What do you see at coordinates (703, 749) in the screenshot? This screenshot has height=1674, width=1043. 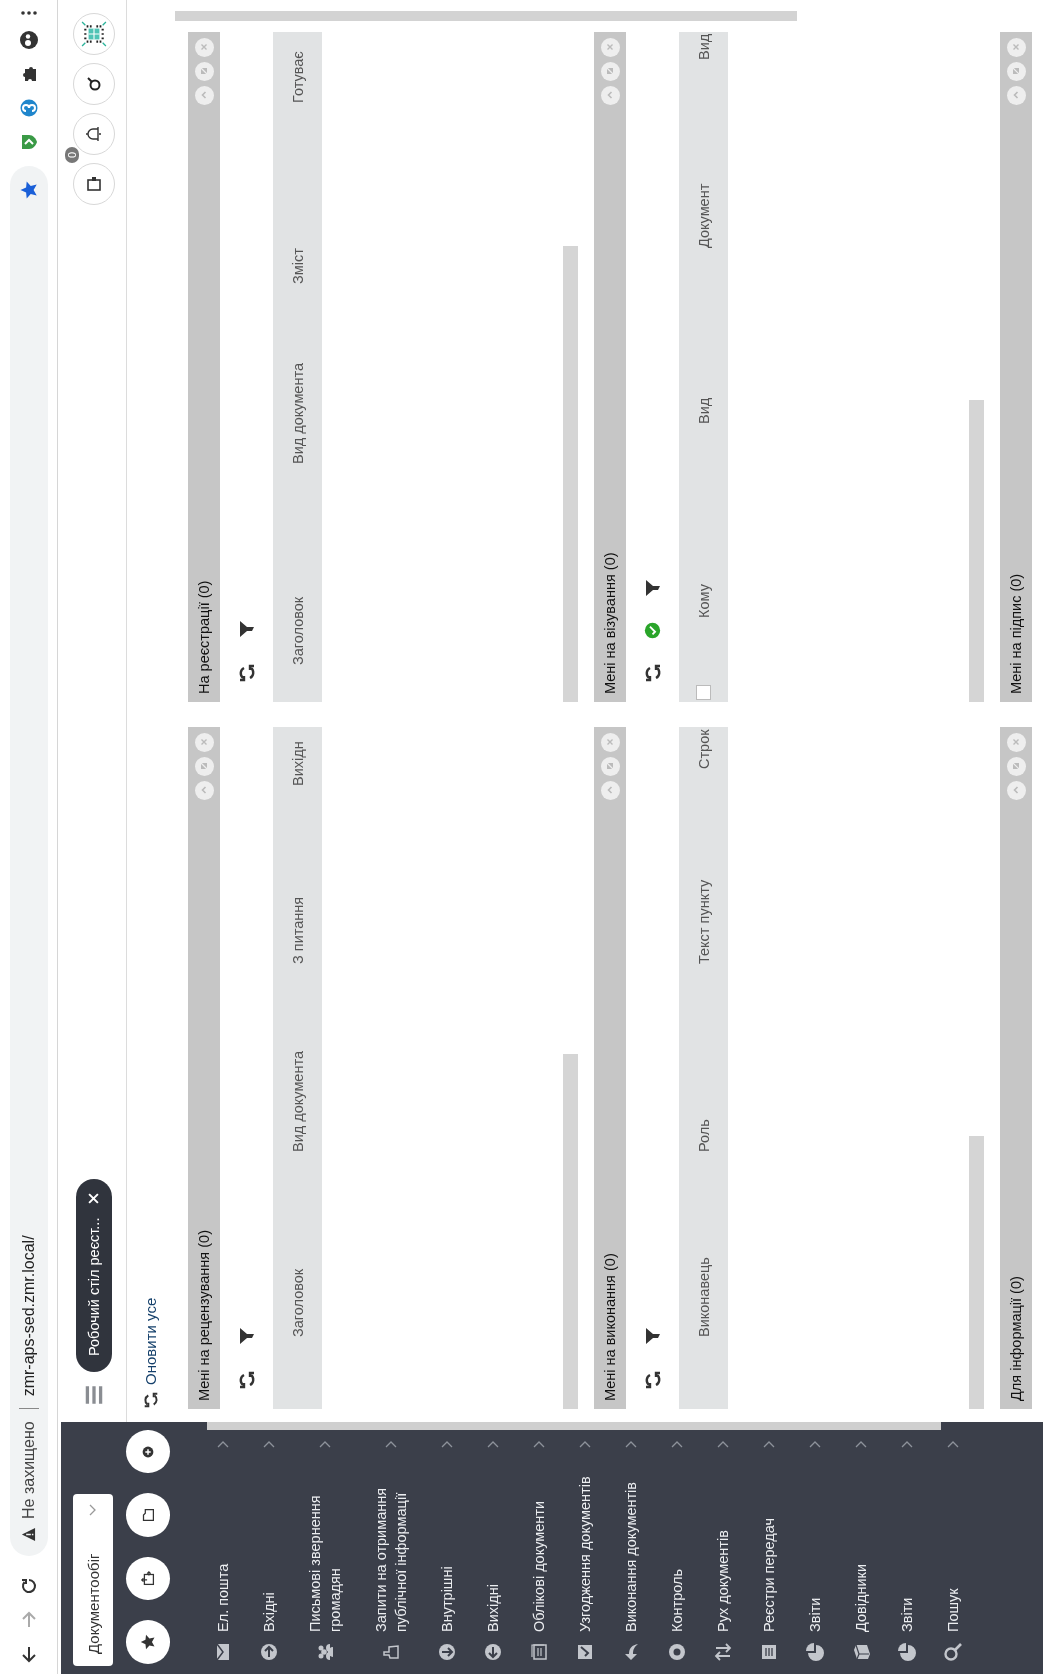 I see `column-header: Строк` at bounding box center [703, 749].